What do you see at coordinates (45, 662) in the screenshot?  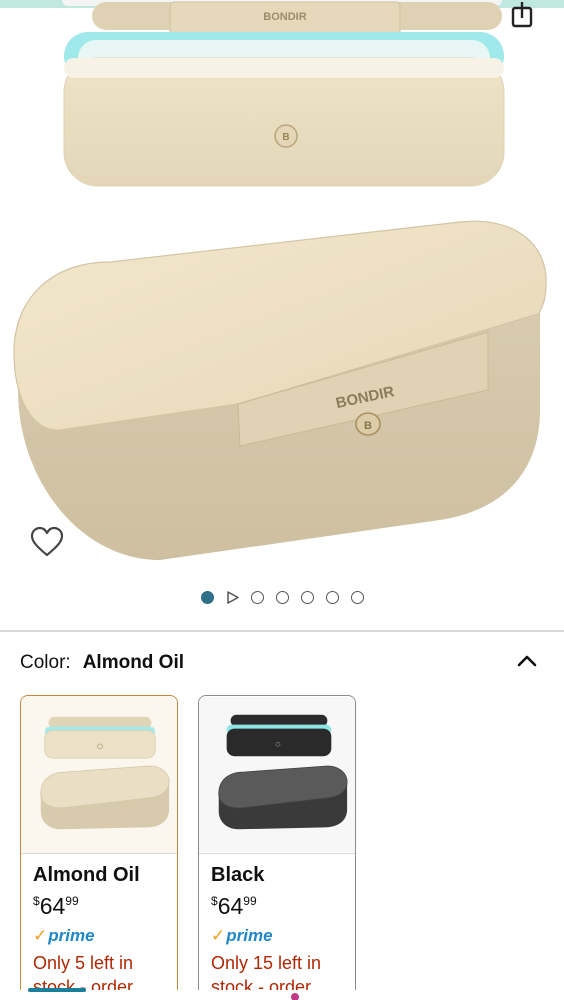 I see `color-label: Color:` at bounding box center [45, 662].